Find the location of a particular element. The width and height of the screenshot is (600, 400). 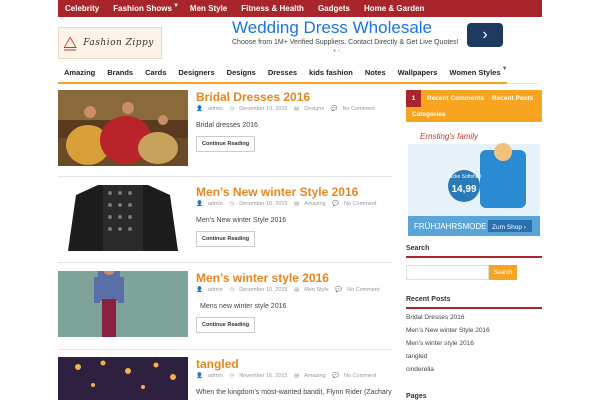

search-widget-title: Search is located at coordinates (418, 248).